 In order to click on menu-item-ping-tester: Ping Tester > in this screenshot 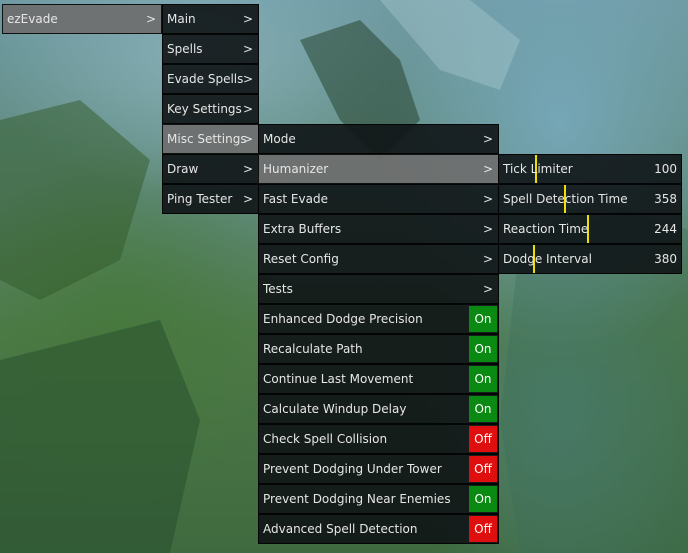, I will do `click(210, 199)`.